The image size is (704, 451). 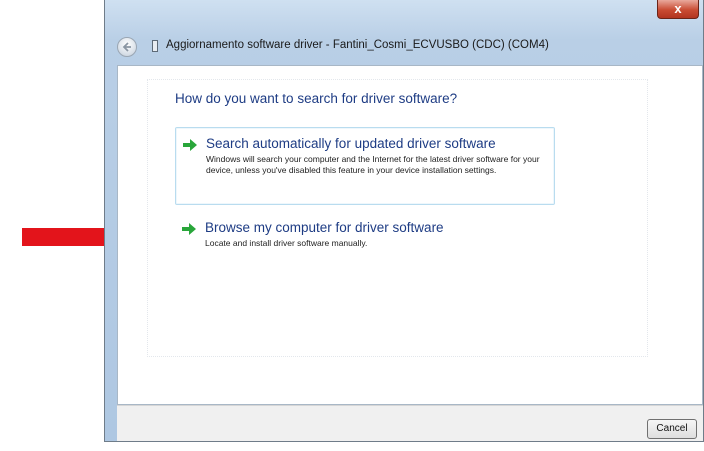 What do you see at coordinates (672, 429) in the screenshot?
I see `cancel-button: Cancel` at bounding box center [672, 429].